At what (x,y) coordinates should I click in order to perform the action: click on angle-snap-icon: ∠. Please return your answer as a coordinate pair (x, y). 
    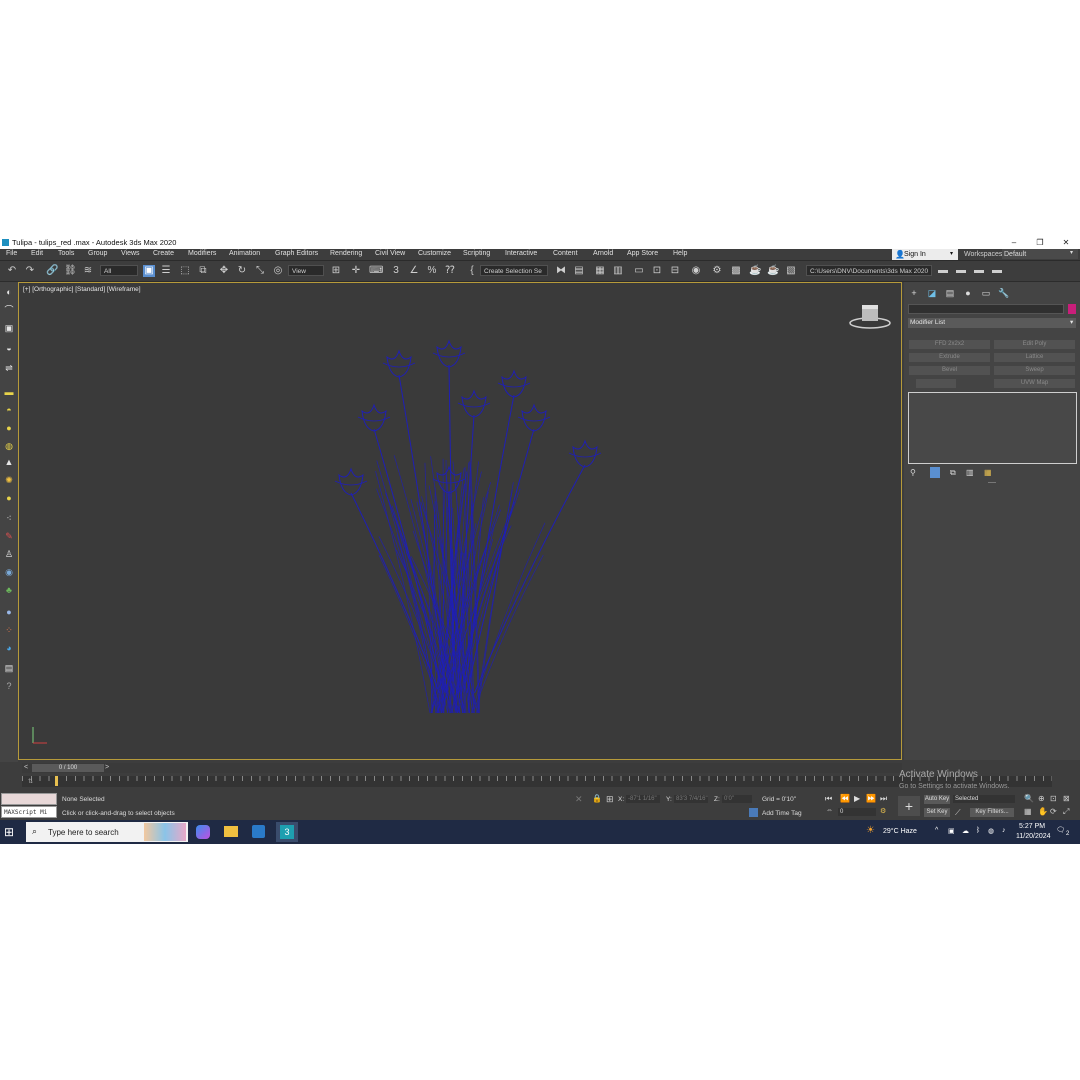
    Looking at the image, I should click on (414, 271).